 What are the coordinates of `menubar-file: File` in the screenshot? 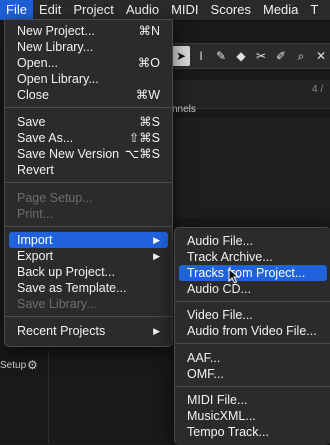 It's located at (16, 10).